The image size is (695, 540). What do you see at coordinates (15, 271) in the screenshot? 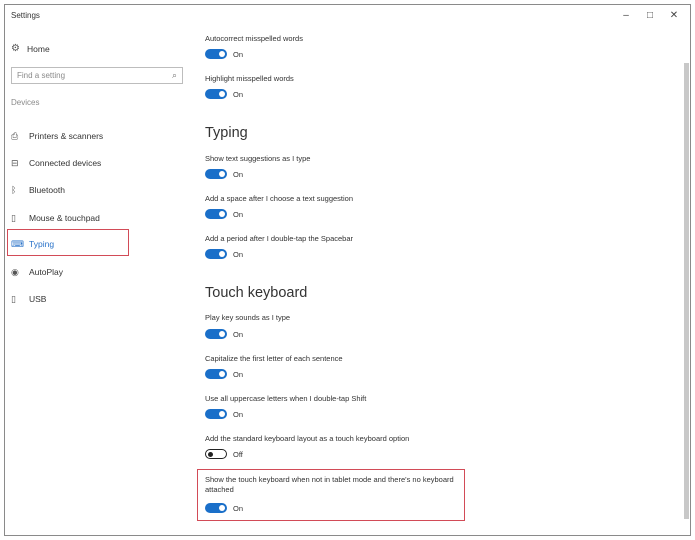
I see `autoplay-icon: ◉` at bounding box center [15, 271].